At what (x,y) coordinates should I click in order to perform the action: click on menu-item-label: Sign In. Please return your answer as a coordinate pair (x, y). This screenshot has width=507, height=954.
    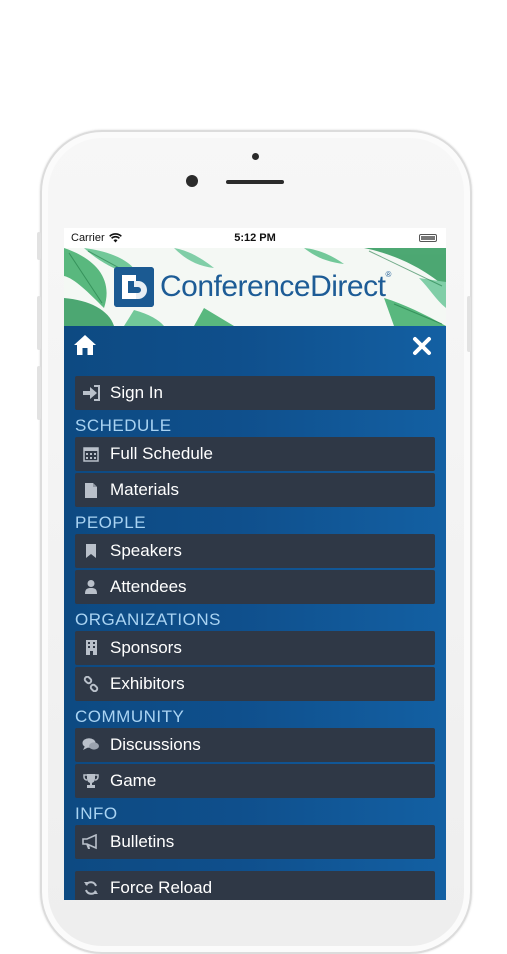
    Looking at the image, I should click on (136, 392).